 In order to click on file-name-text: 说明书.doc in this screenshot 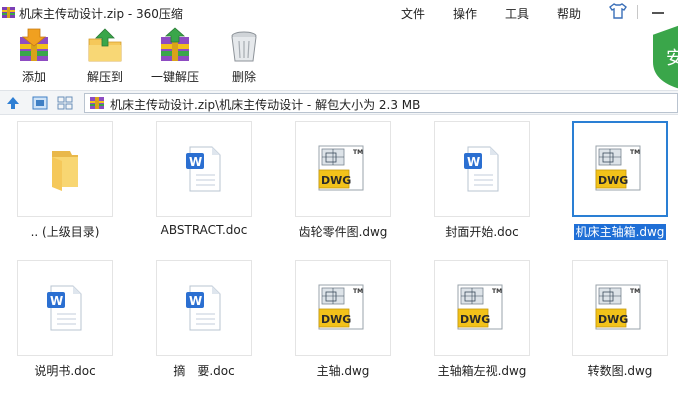, I will do `click(65, 371)`.